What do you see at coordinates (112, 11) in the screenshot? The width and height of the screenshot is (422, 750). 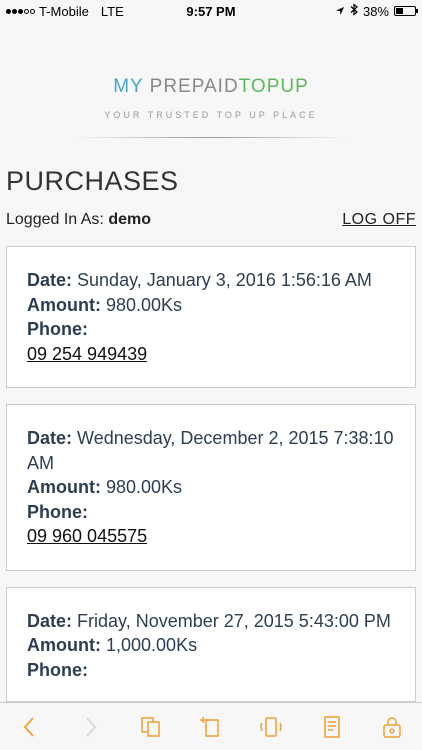 I see `network-type: LTE` at bounding box center [112, 11].